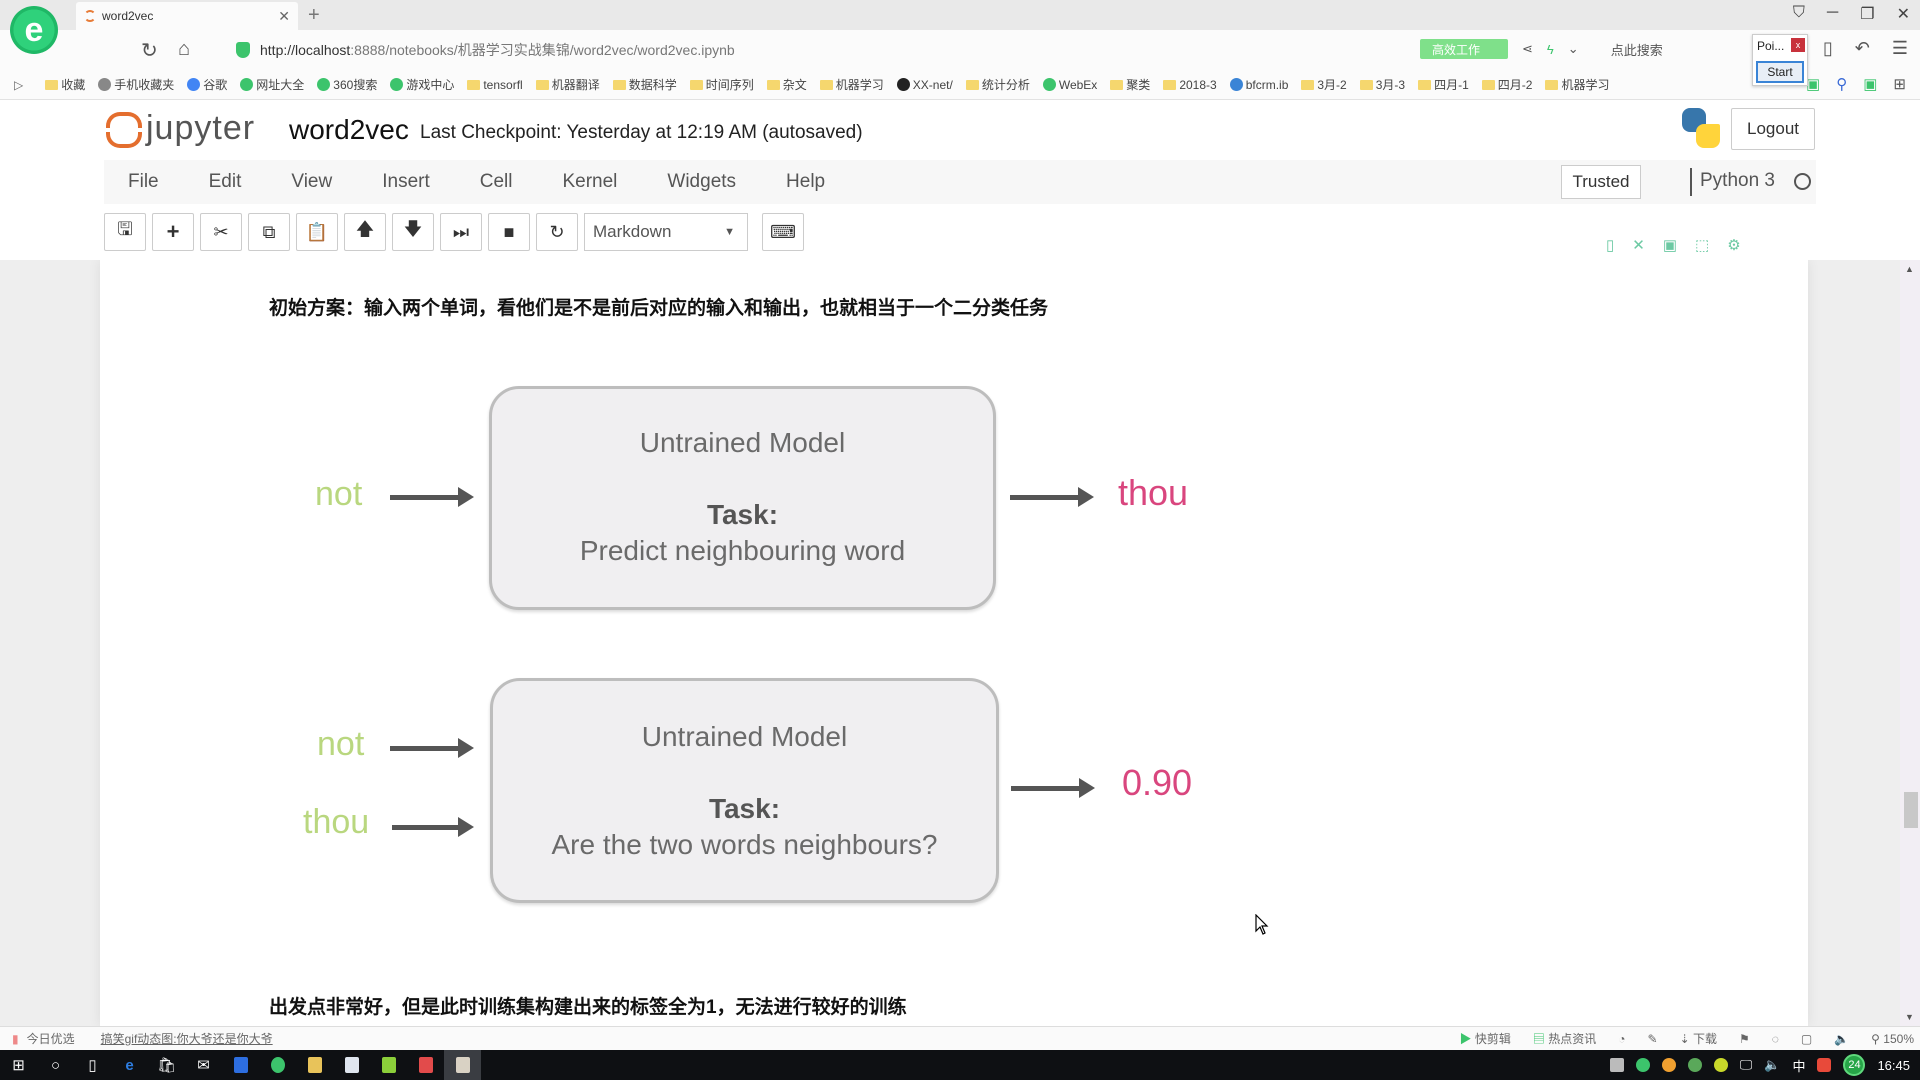 This screenshot has width=1920, height=1080. I want to click on bookmark-item: 2018-3, so click(1190, 85).